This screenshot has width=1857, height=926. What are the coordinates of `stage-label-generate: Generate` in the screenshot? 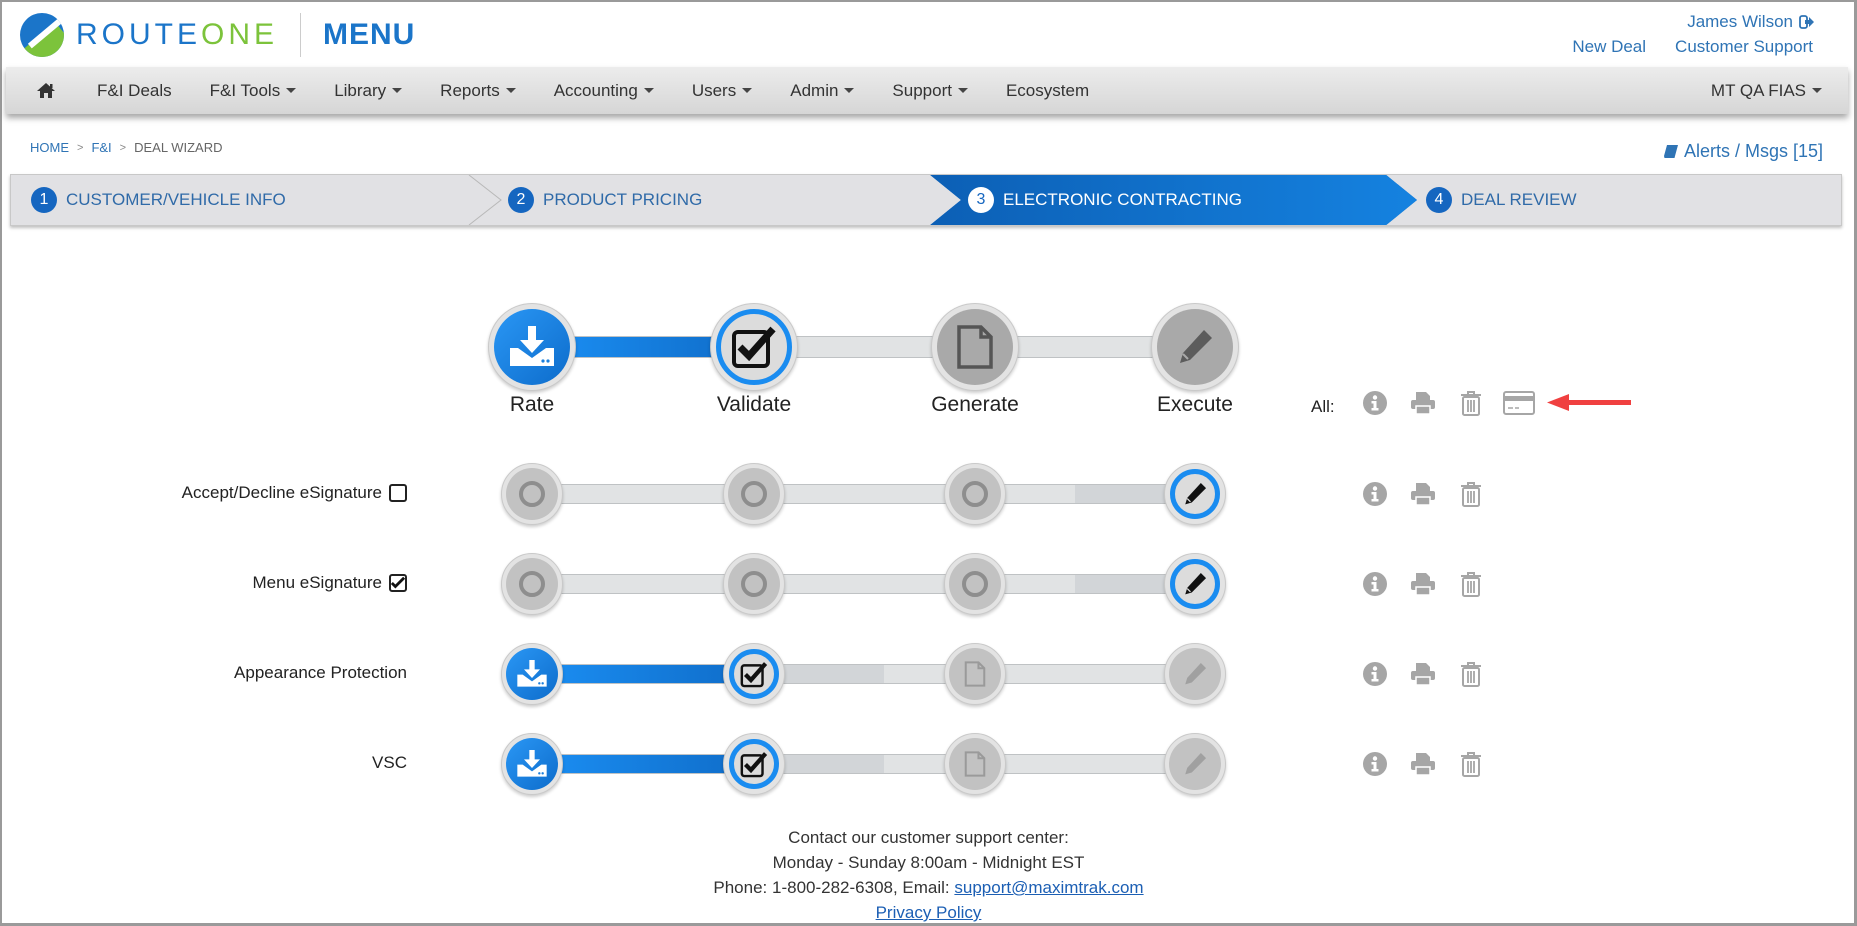 It's located at (975, 404).